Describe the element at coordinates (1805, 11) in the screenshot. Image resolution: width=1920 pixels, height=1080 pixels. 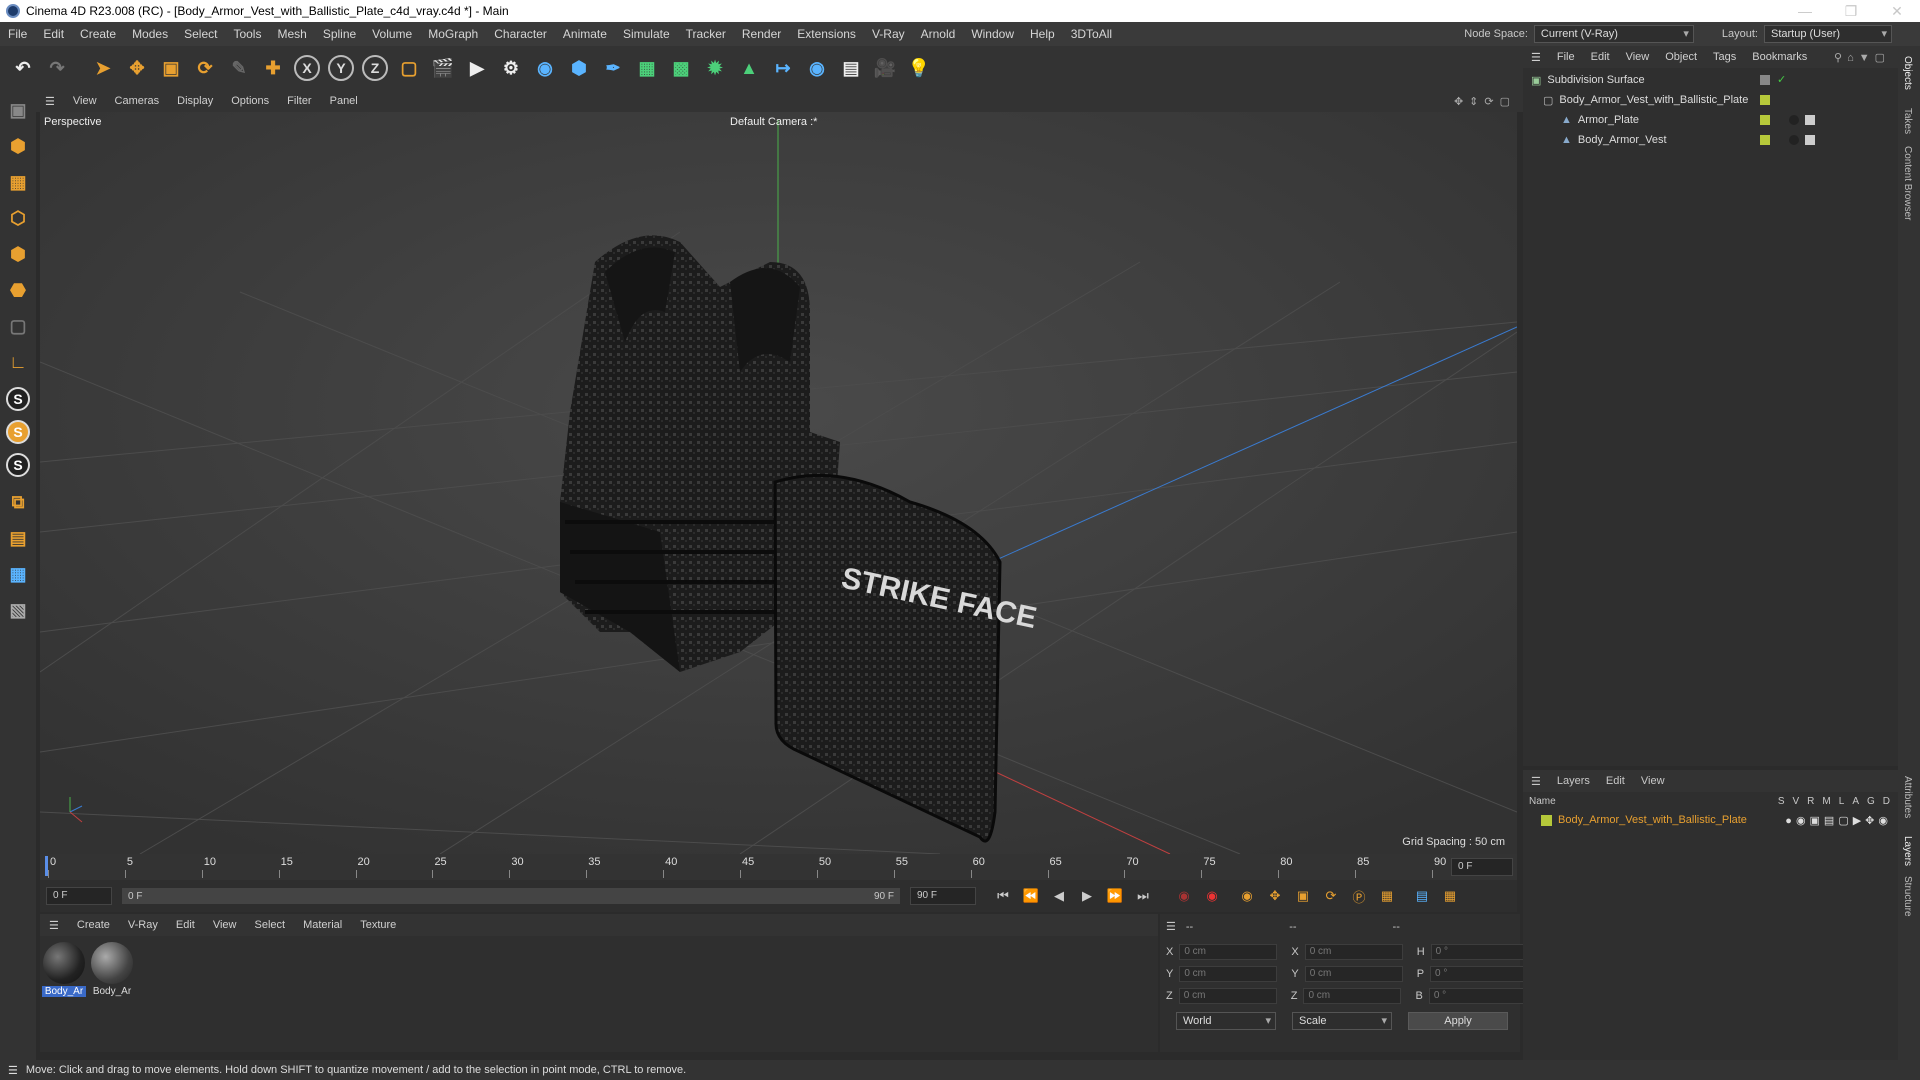
I see `minimize-icon: —` at that location.